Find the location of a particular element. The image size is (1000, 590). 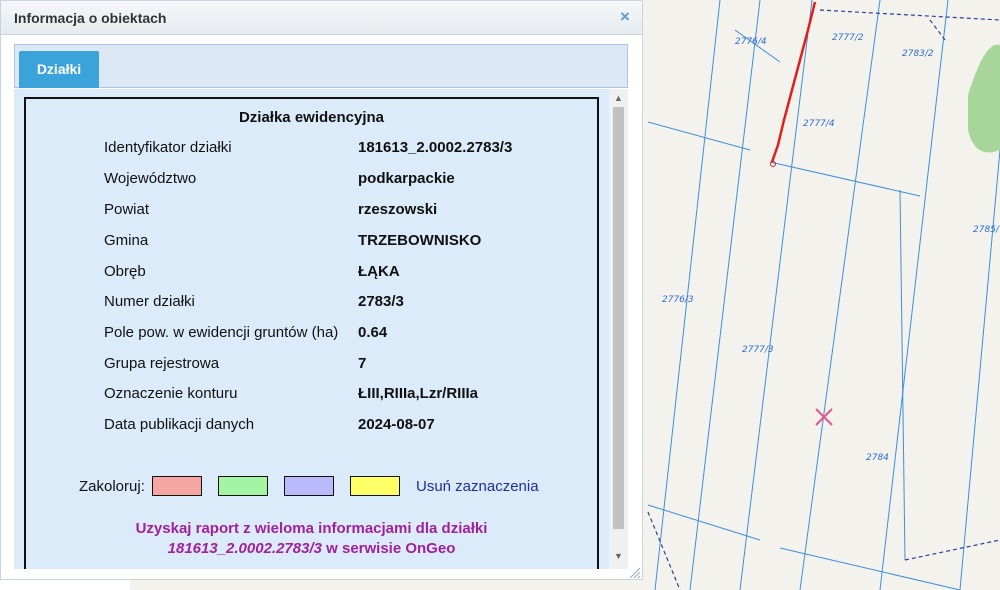

colorize-label: Zakoloruj: is located at coordinates (112, 486).